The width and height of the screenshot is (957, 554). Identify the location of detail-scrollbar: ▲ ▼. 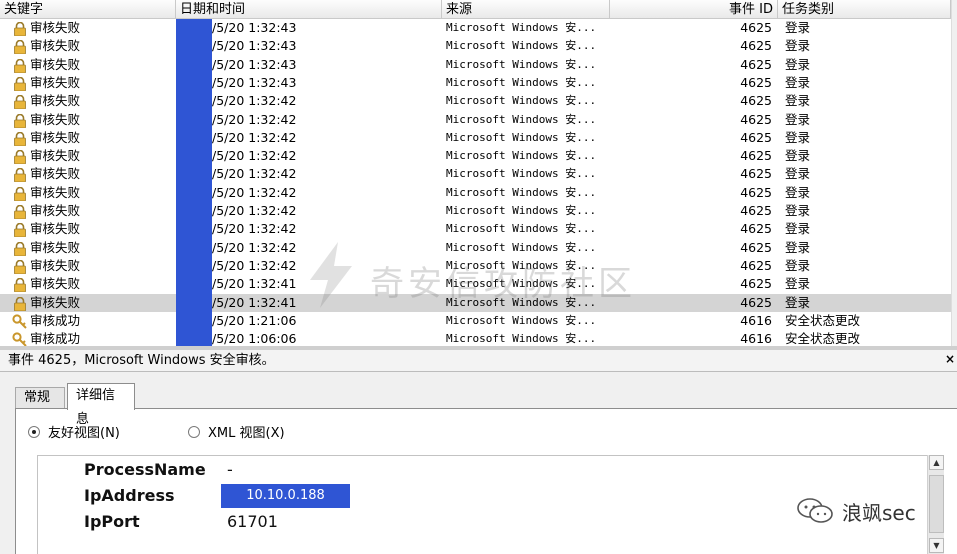
(935, 504).